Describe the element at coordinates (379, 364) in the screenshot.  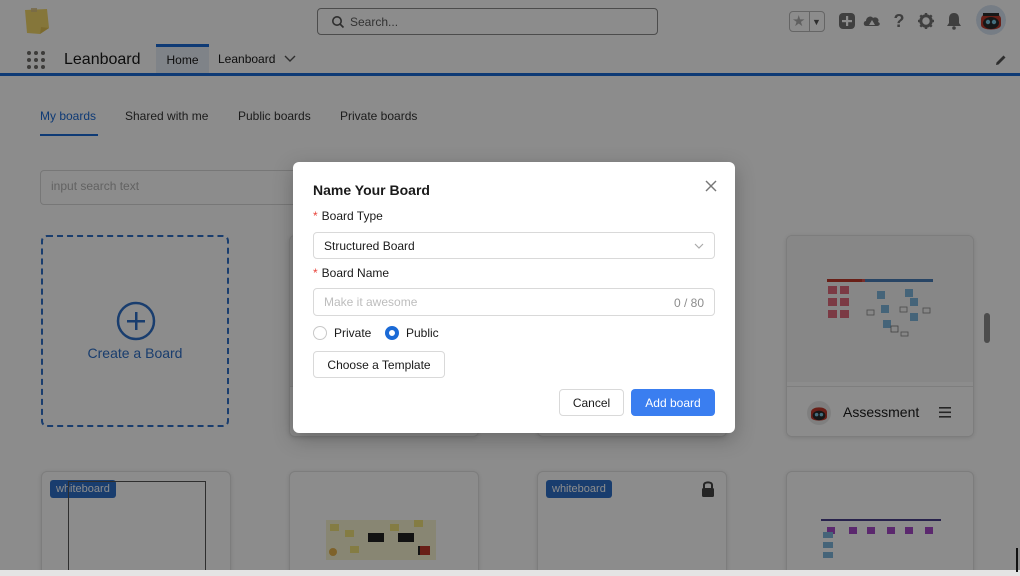
I see `choose-template-button: Choose a Template` at that location.